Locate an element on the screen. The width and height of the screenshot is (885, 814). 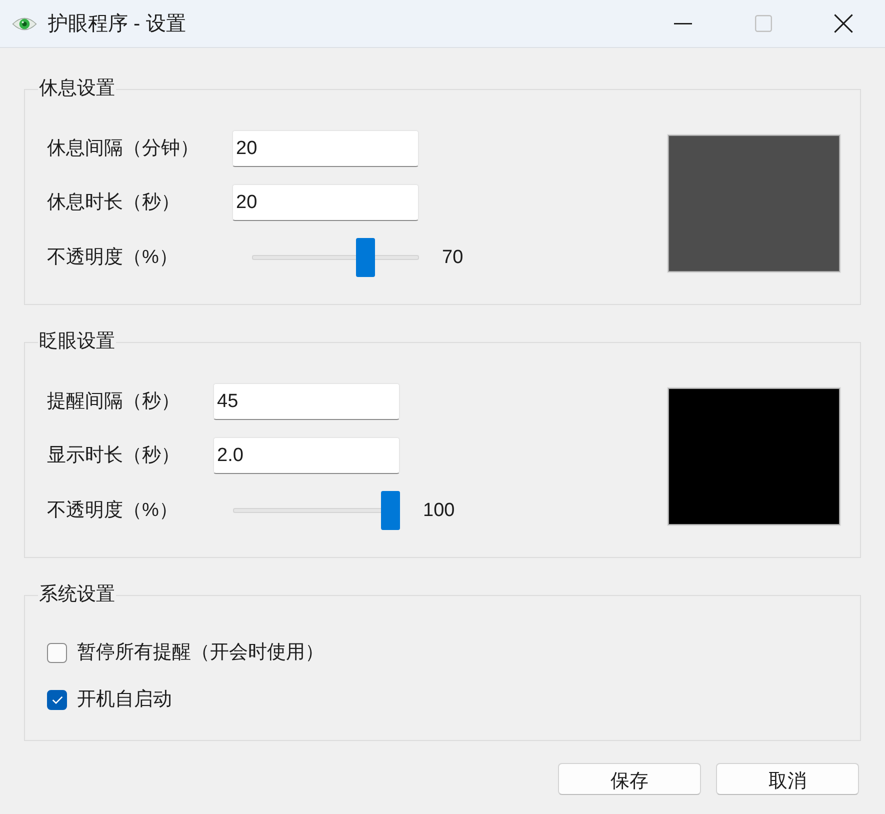
dialog-button: 取消 is located at coordinates (787, 779).